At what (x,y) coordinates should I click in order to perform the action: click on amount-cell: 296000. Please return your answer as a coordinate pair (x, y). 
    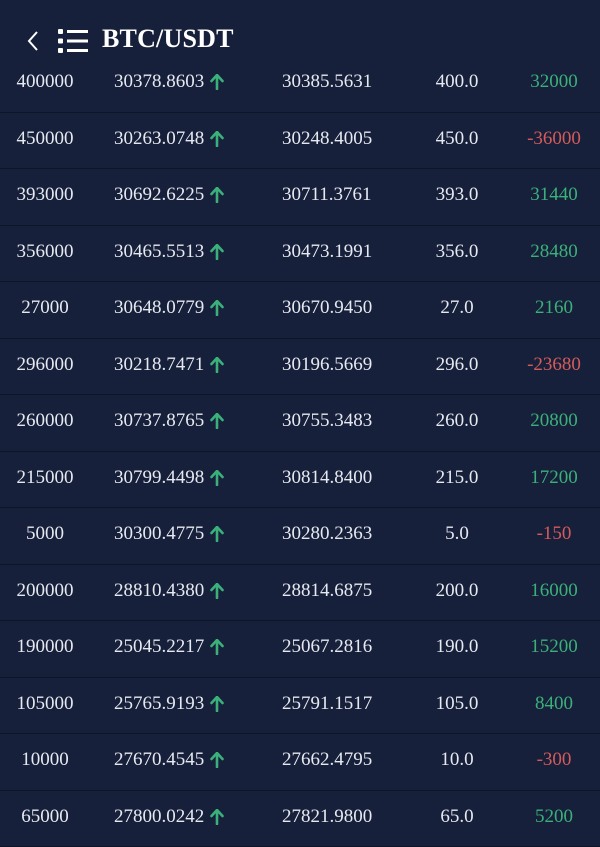
    Looking at the image, I should click on (45, 365).